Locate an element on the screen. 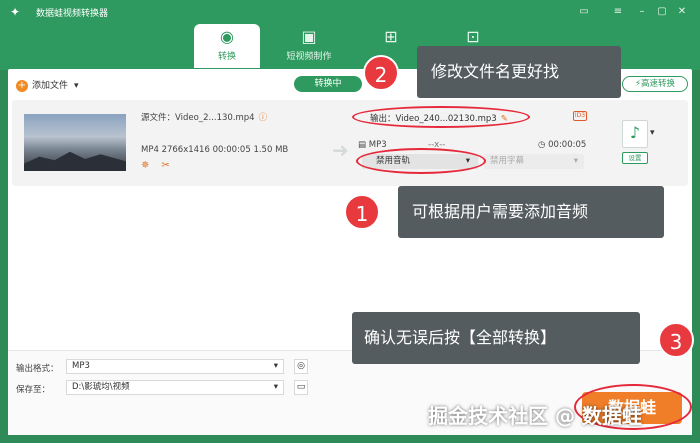 The height and width of the screenshot is (443, 700). convert-icon: ◉ is located at coordinates (227, 36).